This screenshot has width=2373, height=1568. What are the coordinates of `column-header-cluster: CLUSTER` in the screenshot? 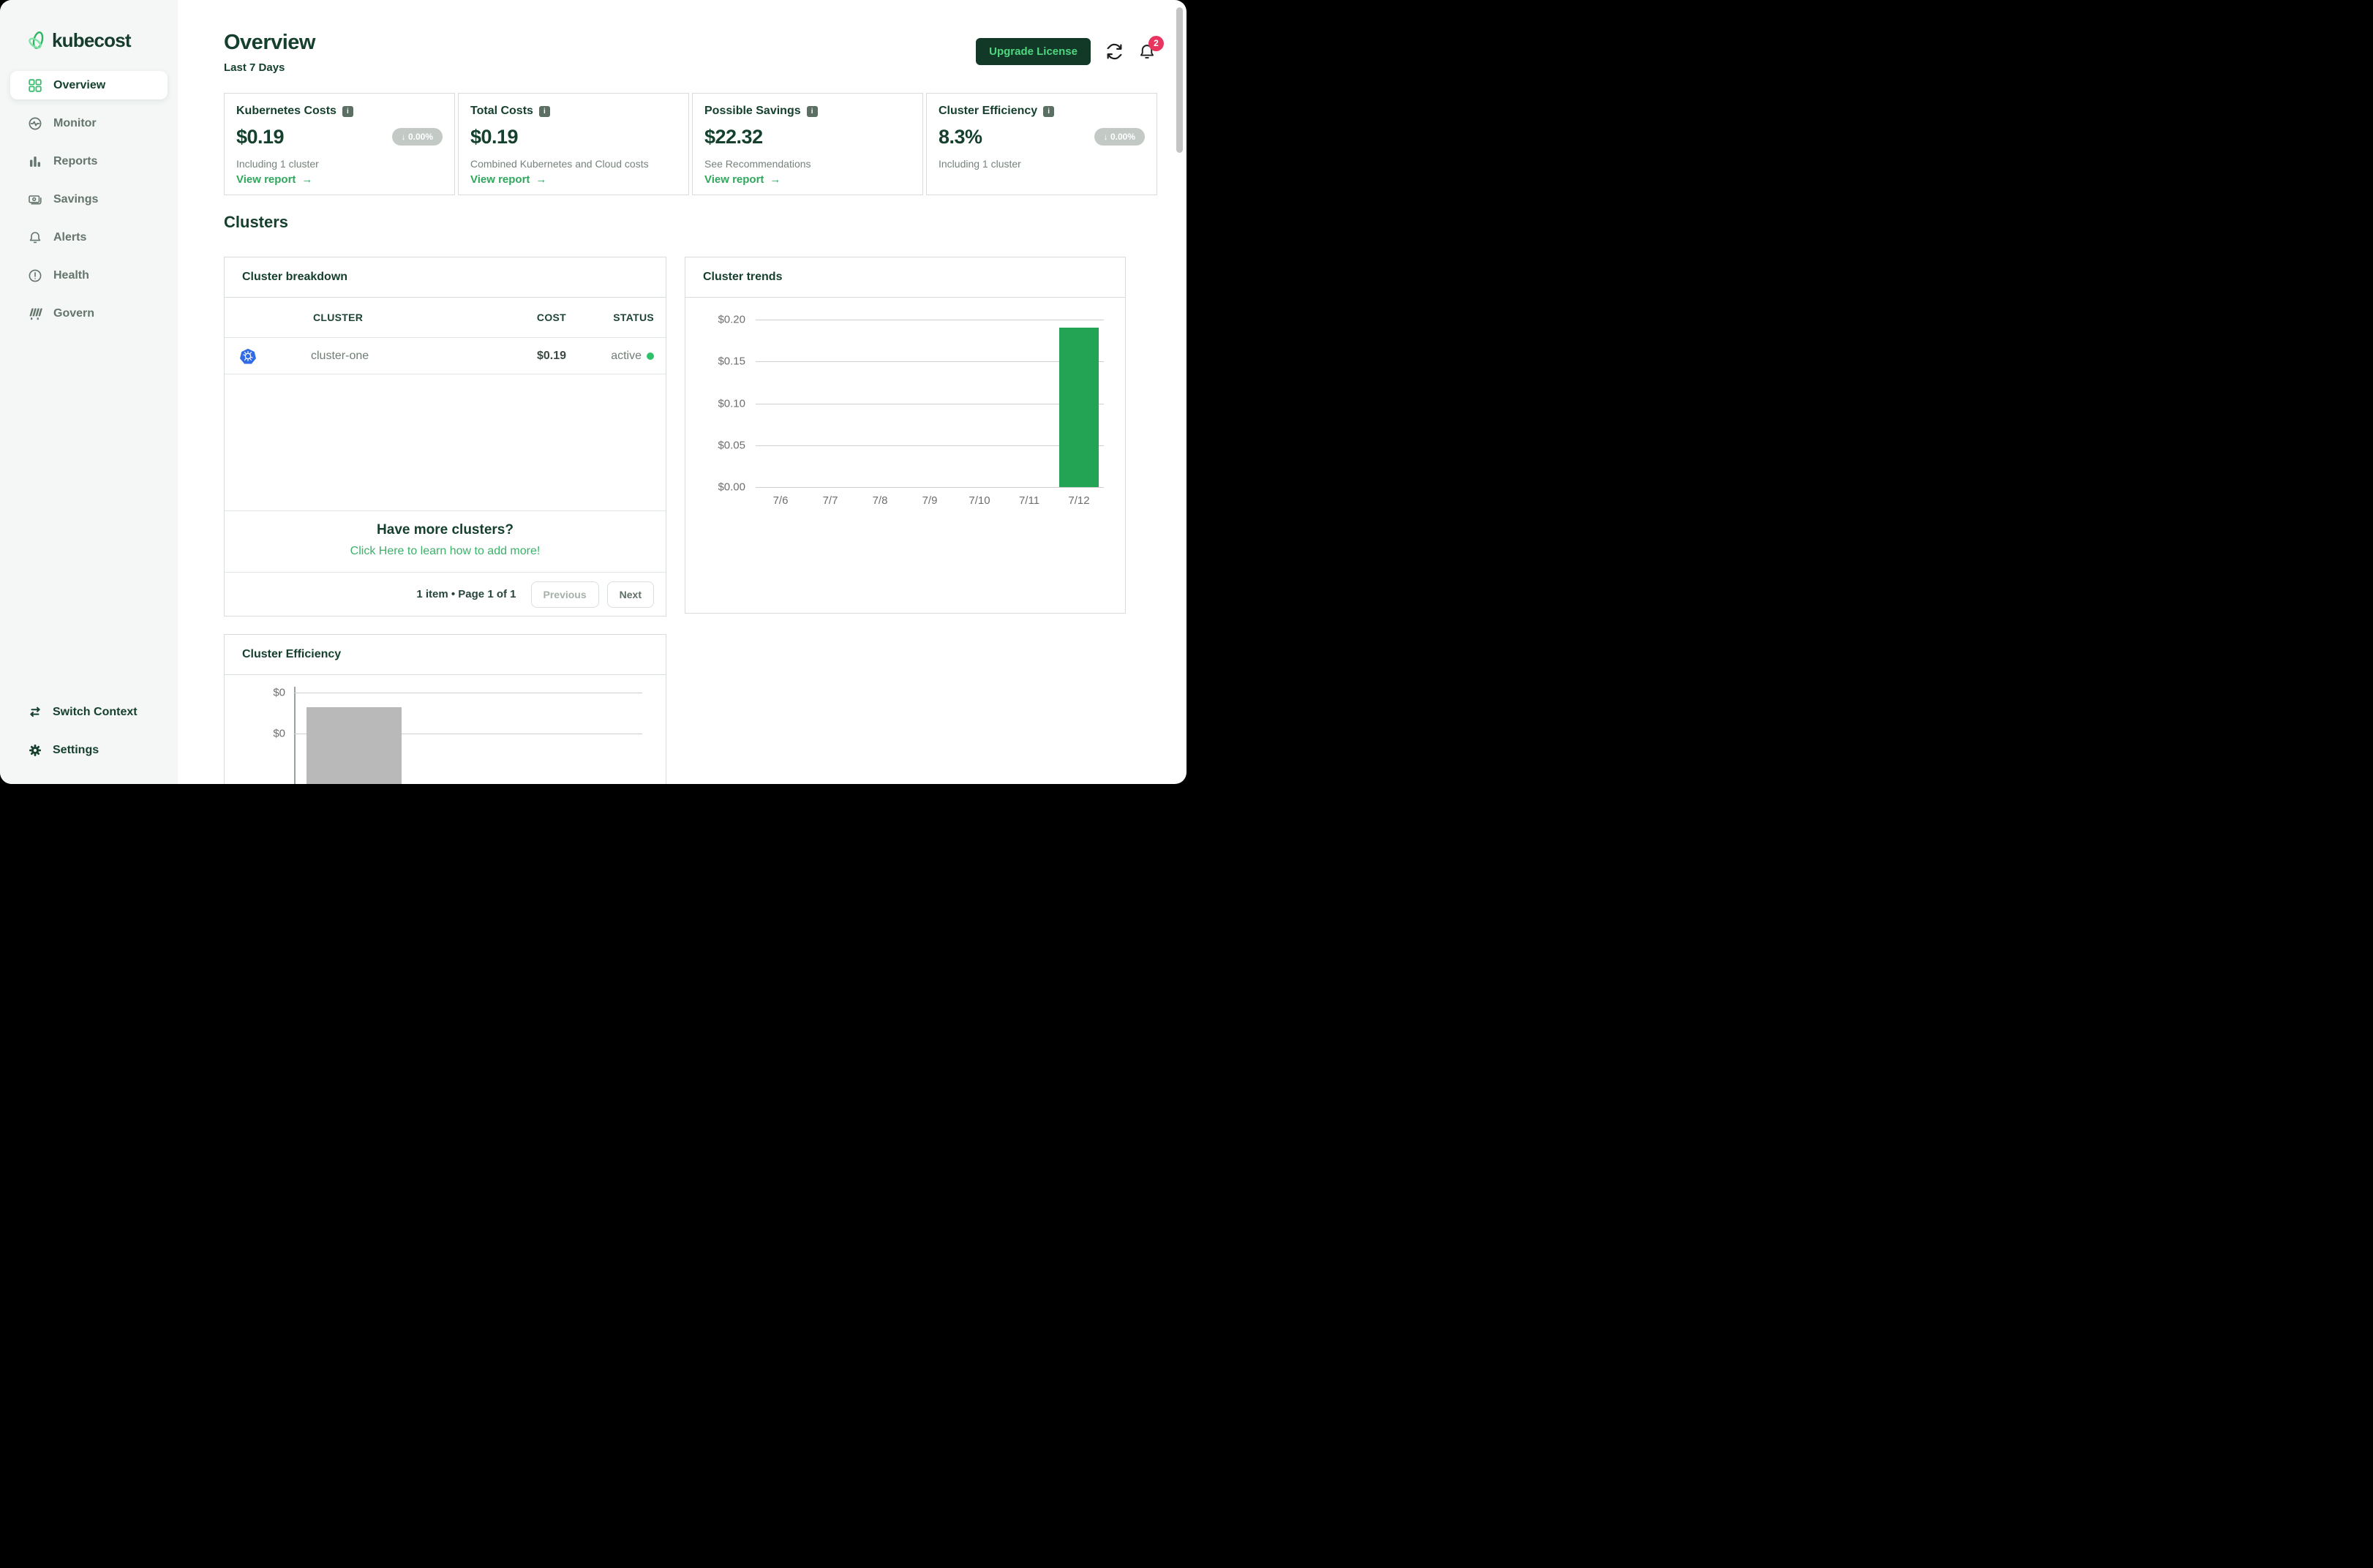 It's located at (399, 317).